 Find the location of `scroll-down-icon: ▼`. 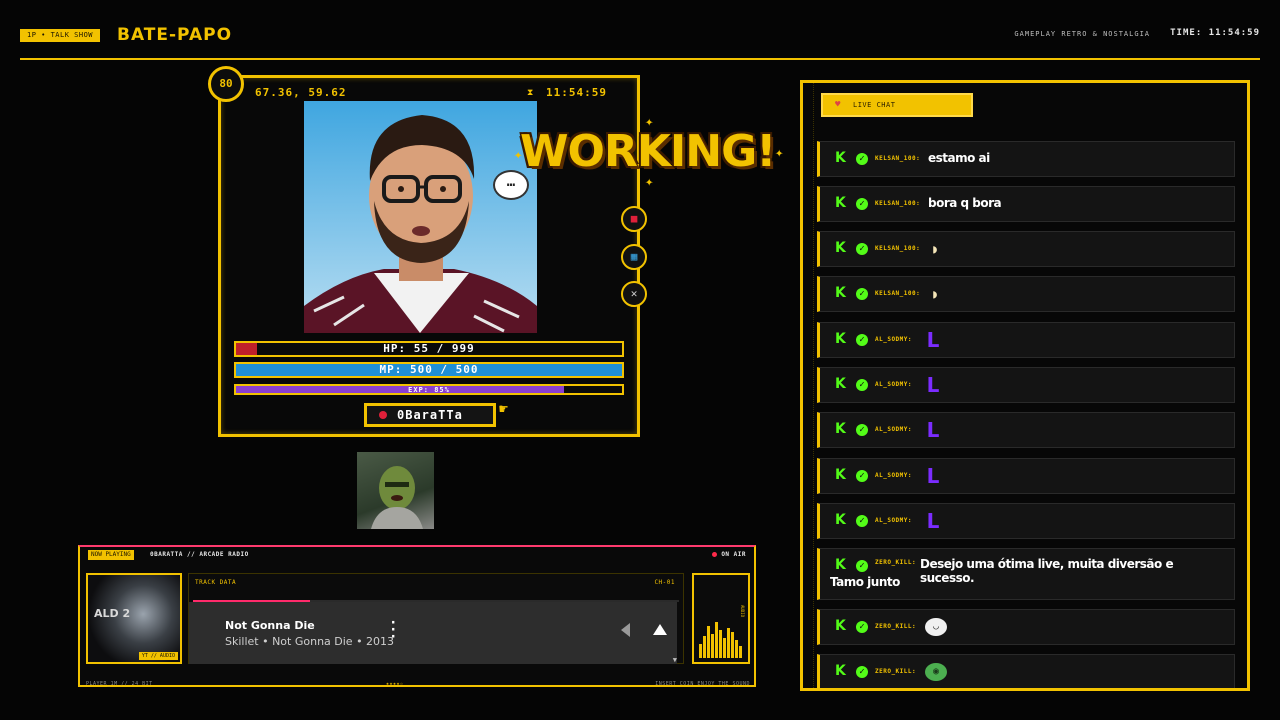

scroll-down-icon: ▼ is located at coordinates (675, 660).